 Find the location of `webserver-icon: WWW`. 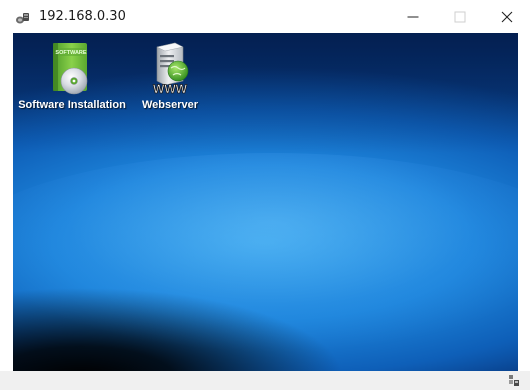

webserver-icon: WWW is located at coordinates (171, 69).